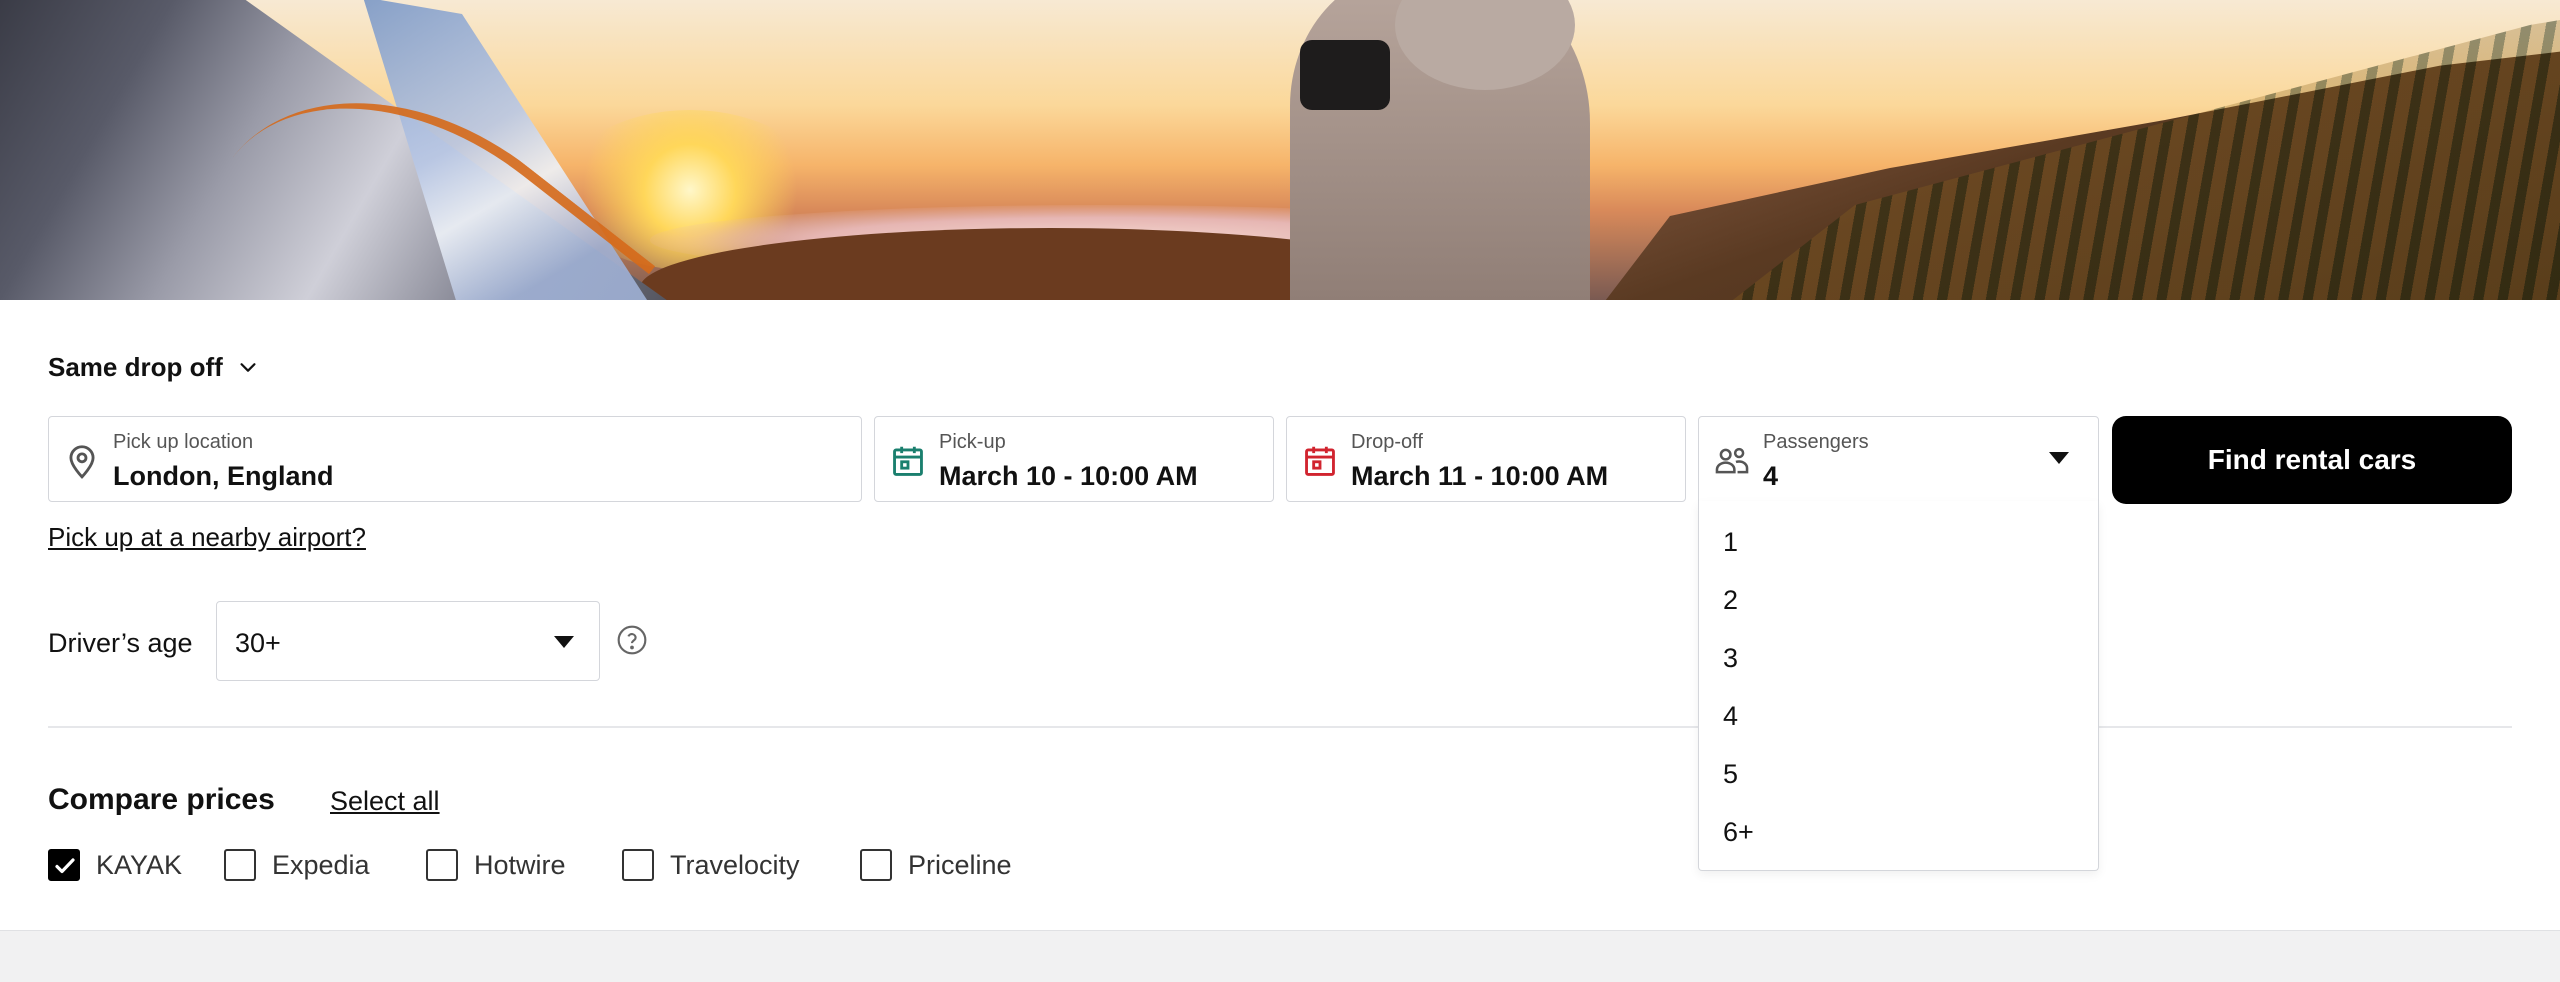 The image size is (2560, 982). What do you see at coordinates (972, 442) in the screenshot?
I see `pickup-date-label: Pick-up` at bounding box center [972, 442].